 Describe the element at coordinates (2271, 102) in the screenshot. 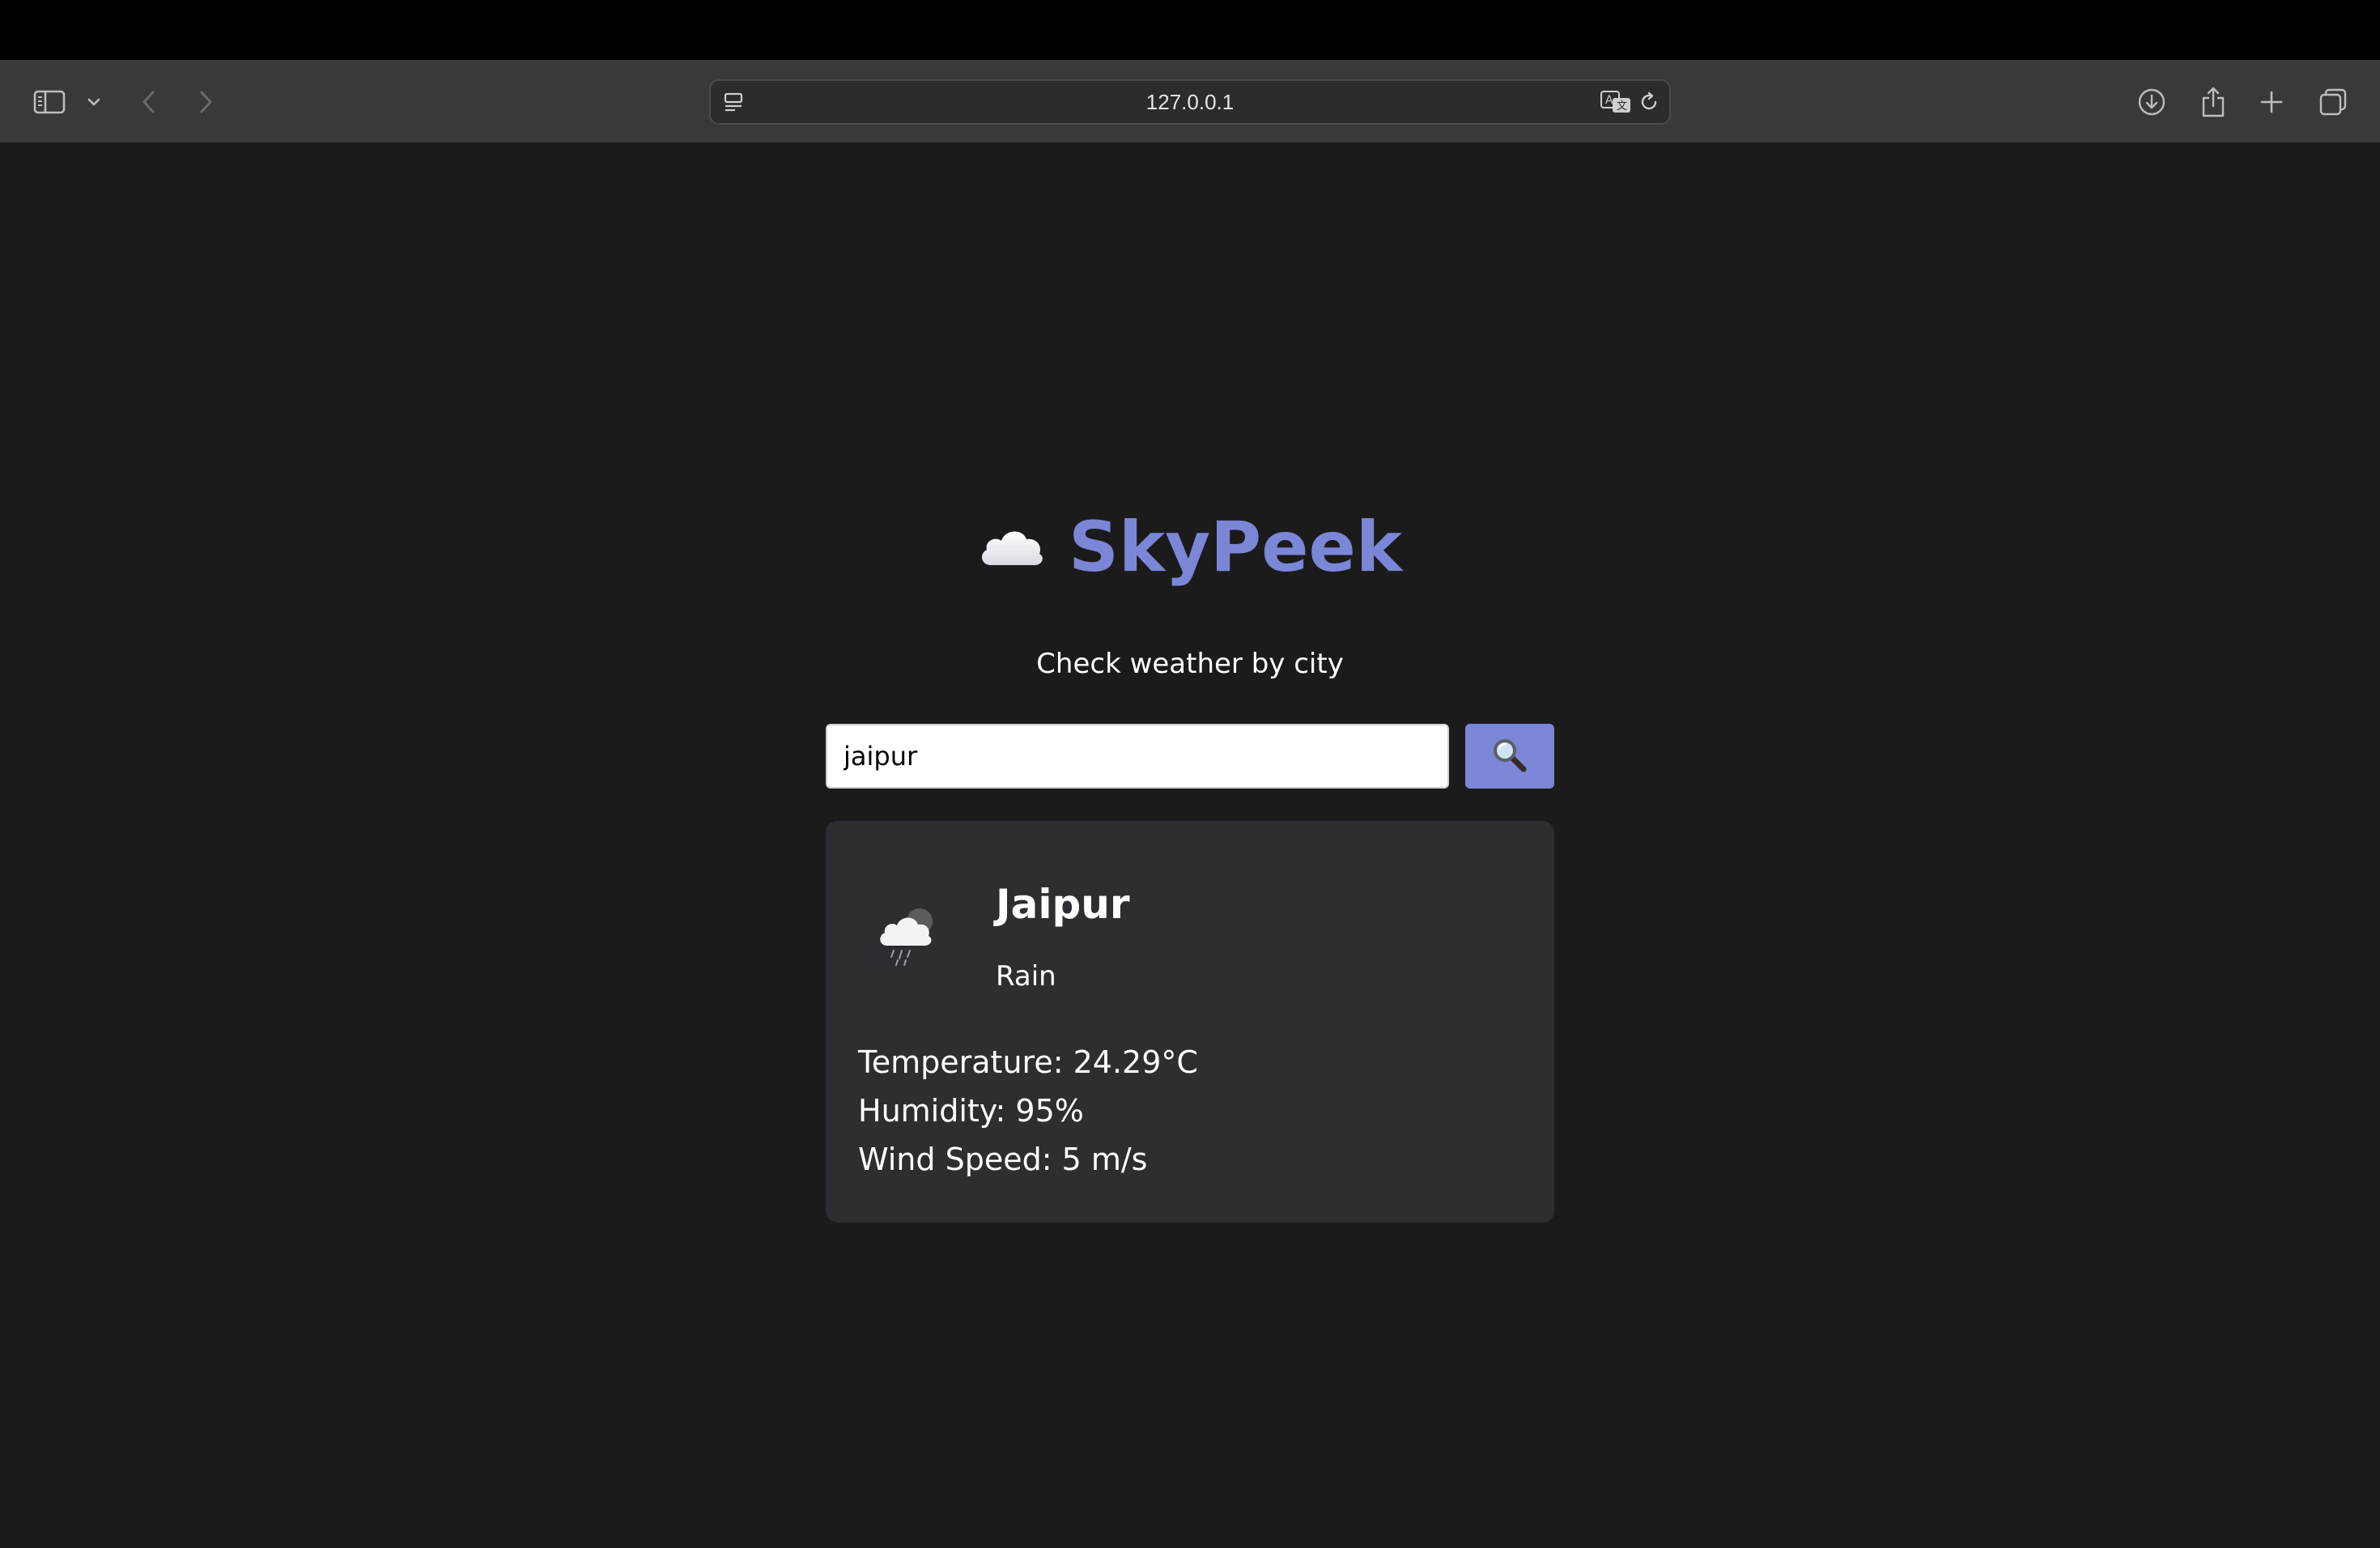

I see `new-tab-icon` at that location.